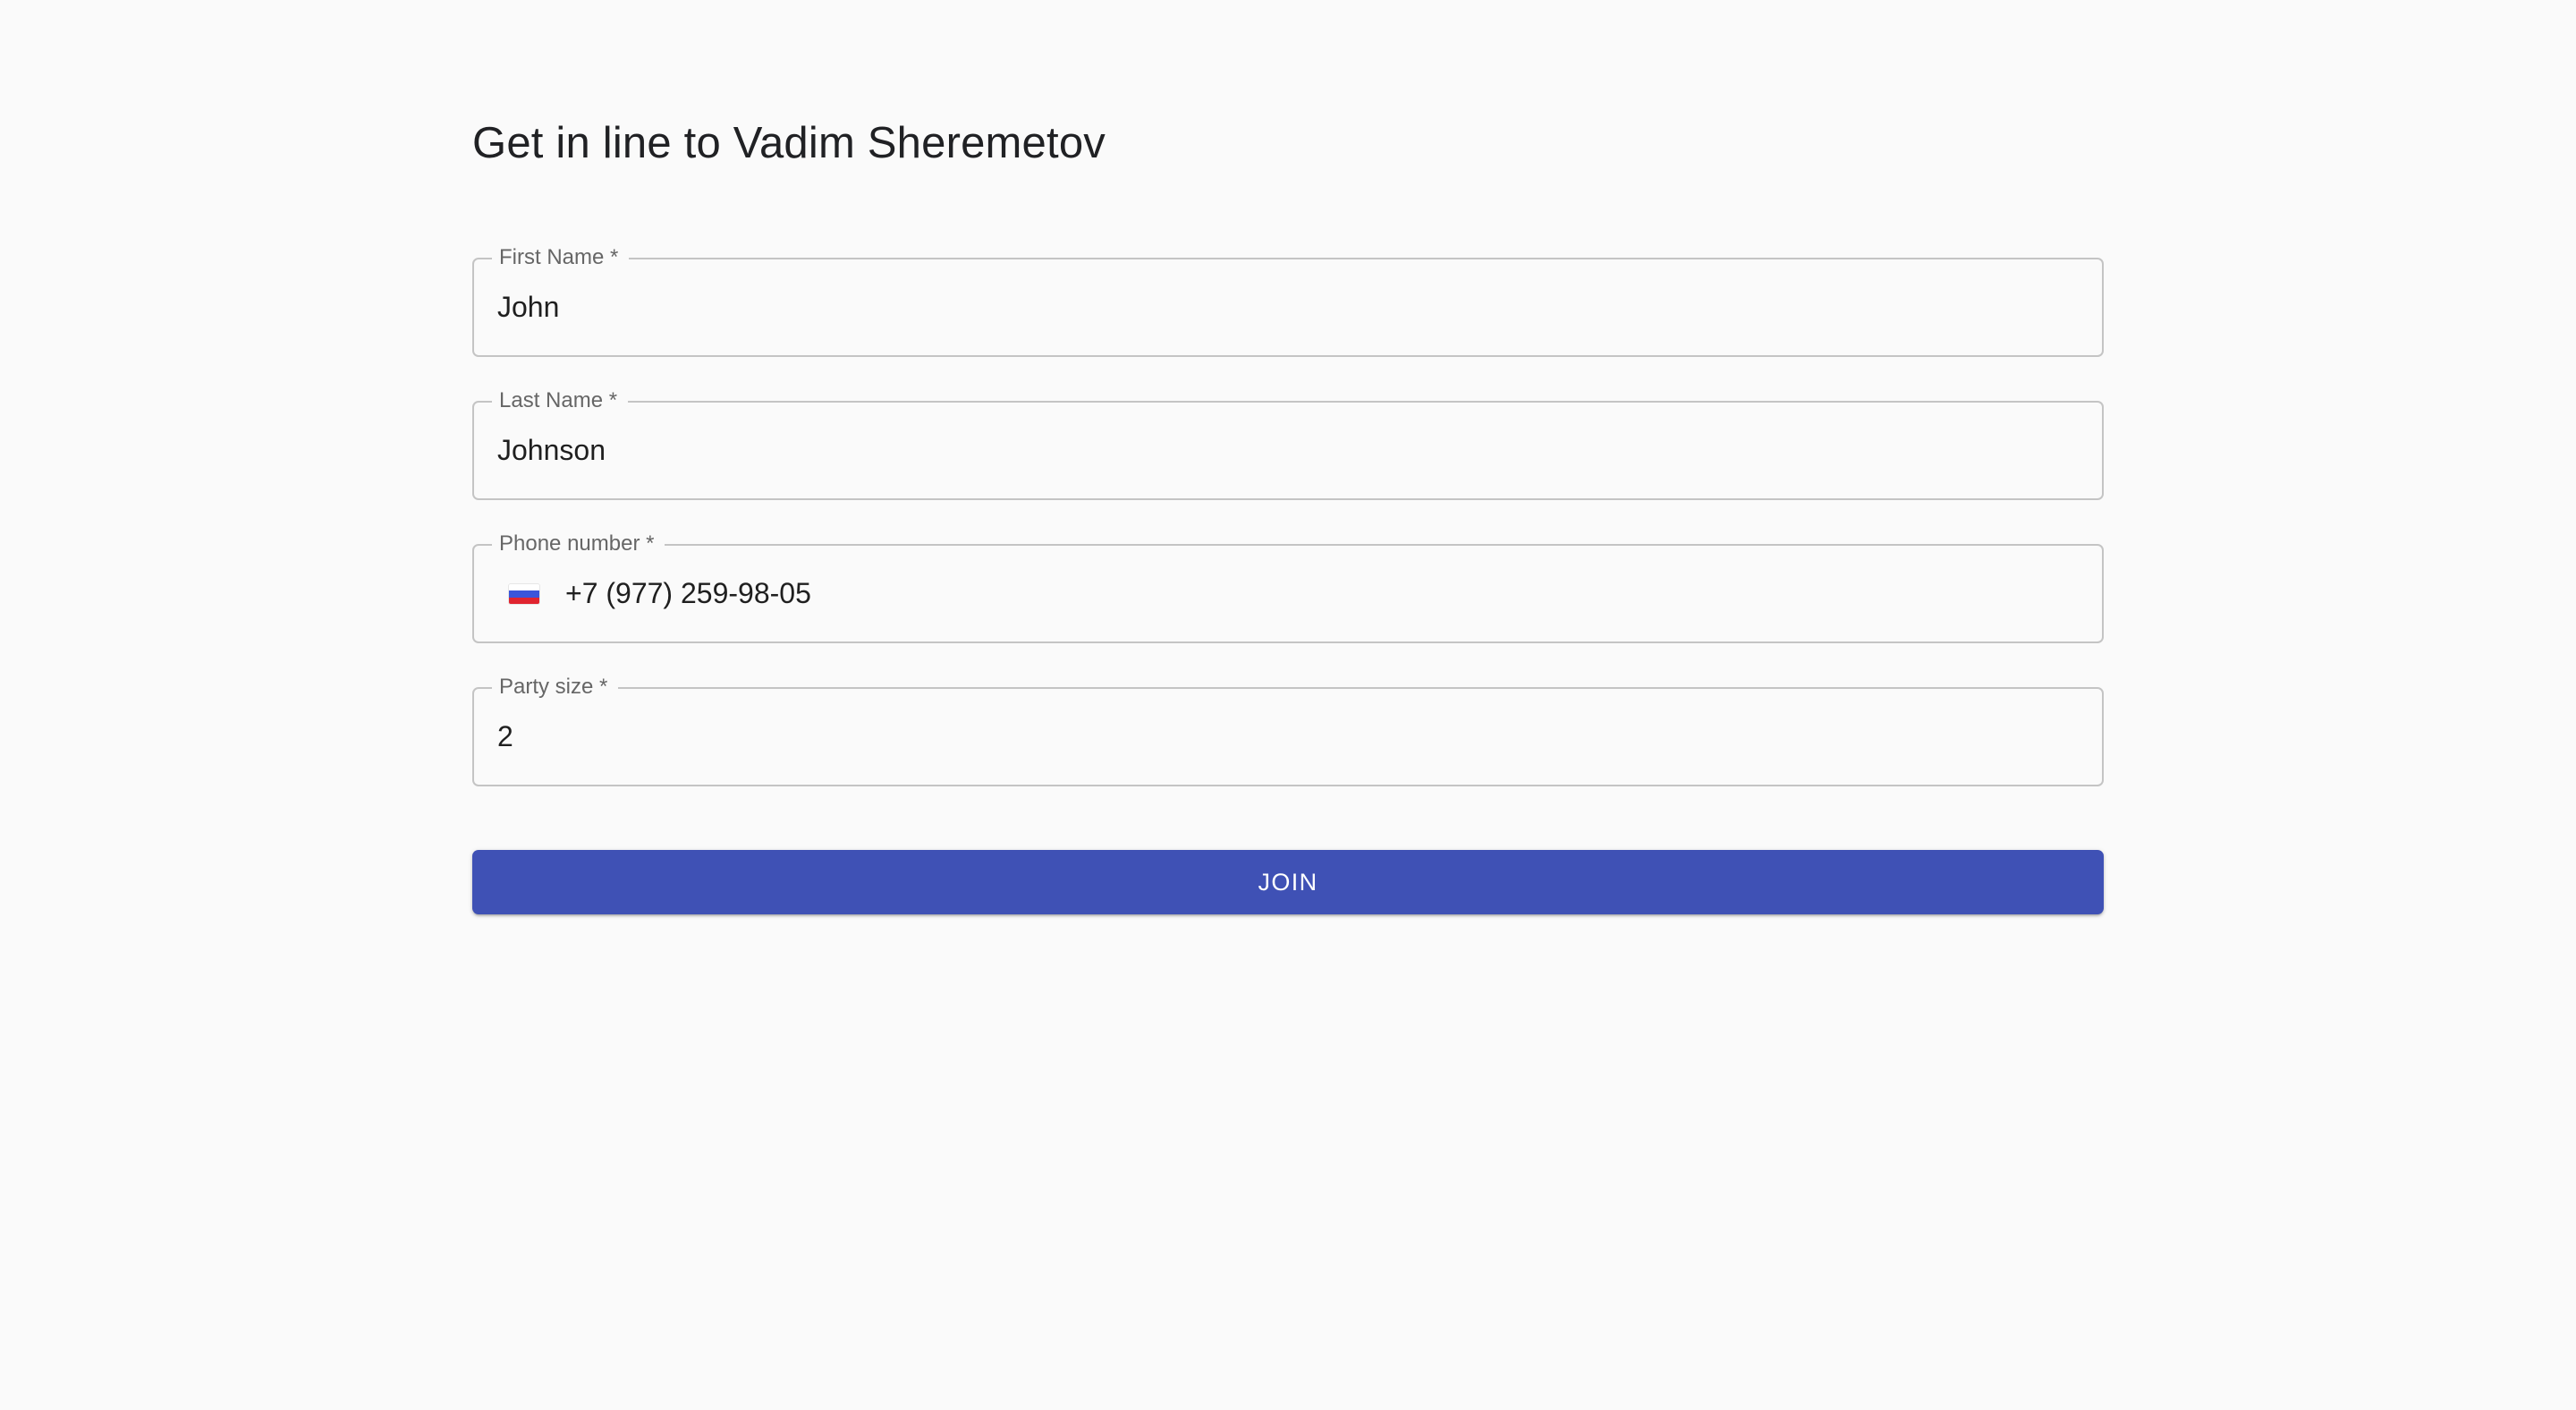 Image resolution: width=2576 pixels, height=1410 pixels. I want to click on phone-number-input, so click(1322, 593).